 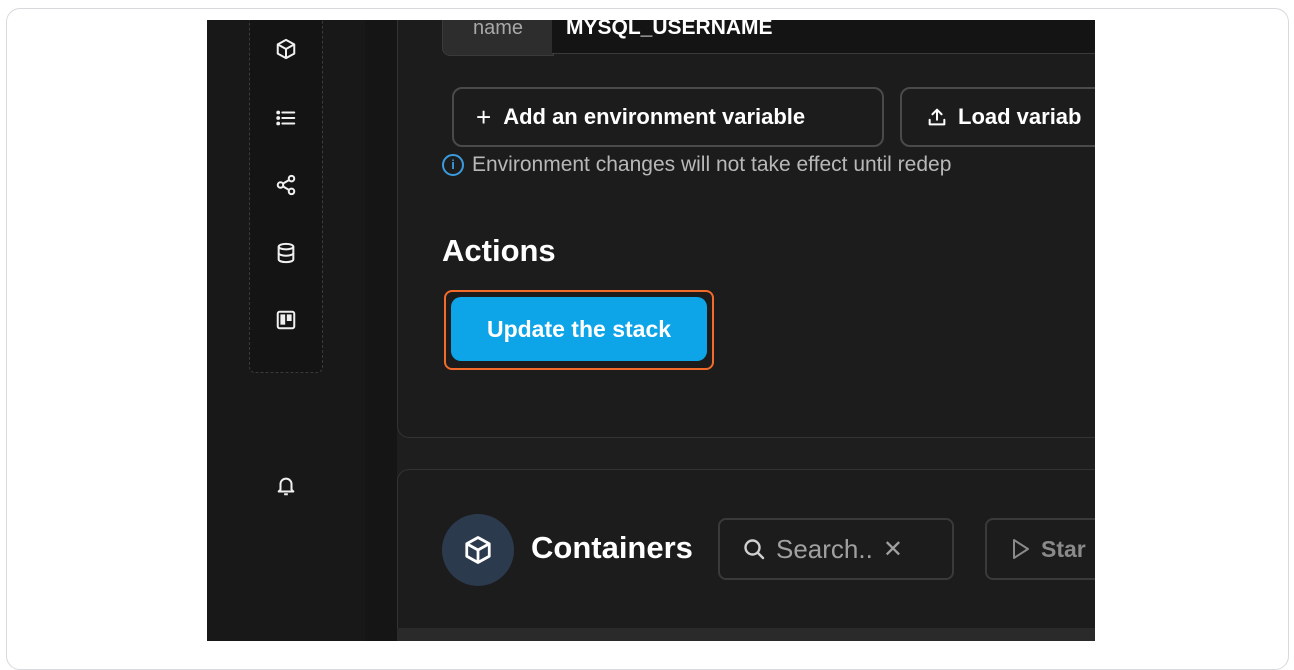 What do you see at coordinates (499, 250) in the screenshot?
I see `actions-heading: Actions` at bounding box center [499, 250].